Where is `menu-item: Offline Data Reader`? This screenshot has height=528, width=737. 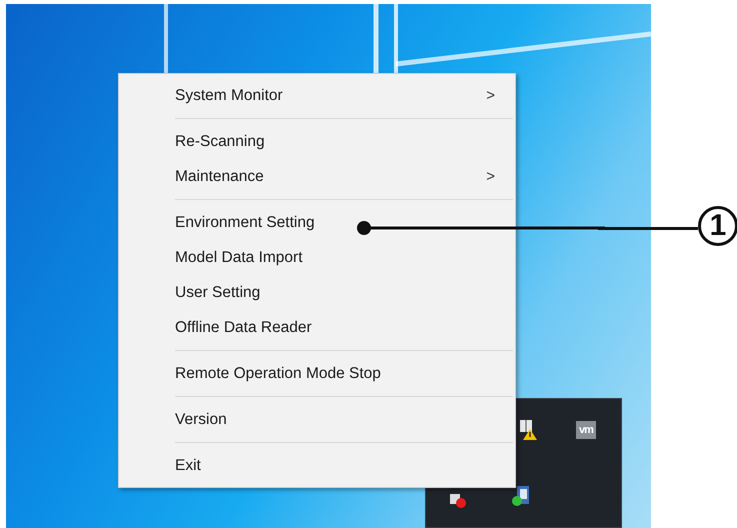
menu-item: Offline Data Reader is located at coordinates (317, 327).